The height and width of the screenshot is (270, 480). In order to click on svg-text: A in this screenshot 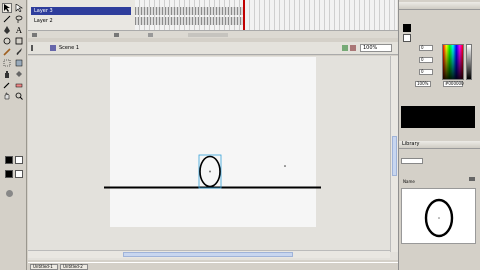, I will do `click(18, 30)`.